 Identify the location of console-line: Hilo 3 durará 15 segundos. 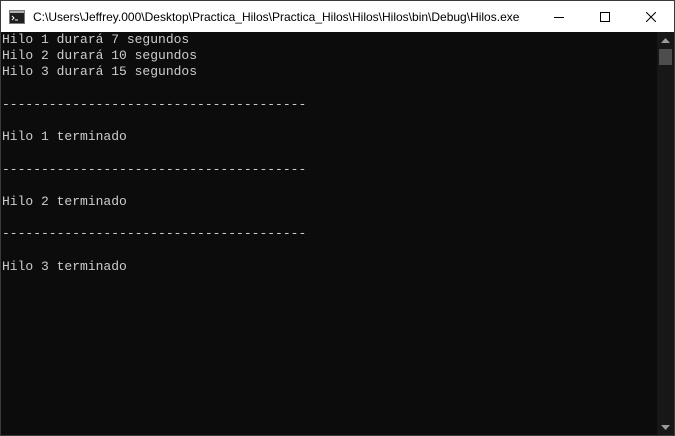
(100, 72).